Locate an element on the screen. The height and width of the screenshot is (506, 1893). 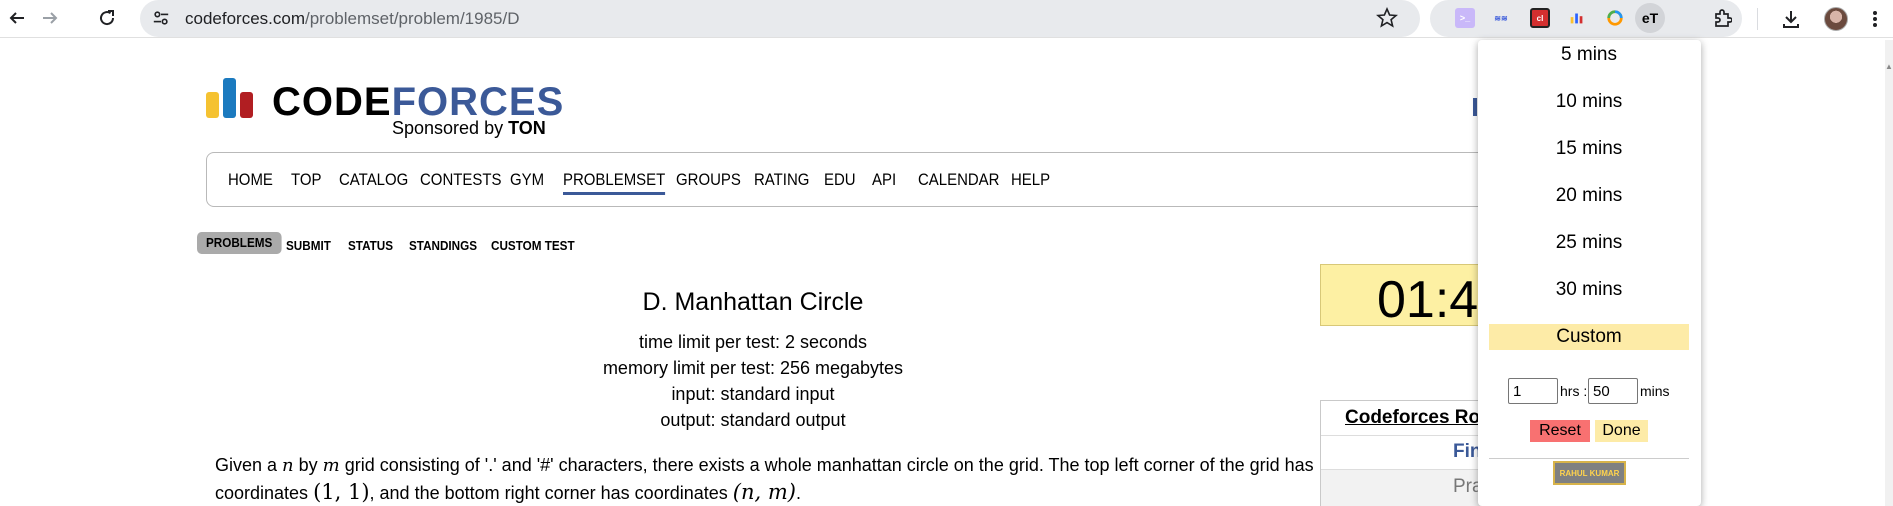
bar-chart-icon is located at coordinates (1576, 18).